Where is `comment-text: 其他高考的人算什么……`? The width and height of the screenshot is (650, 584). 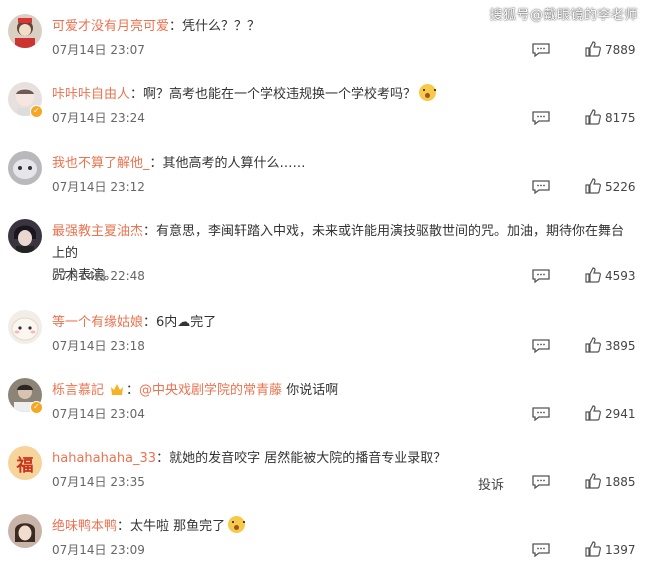 comment-text: 其他高考的人算什么…… is located at coordinates (234, 163).